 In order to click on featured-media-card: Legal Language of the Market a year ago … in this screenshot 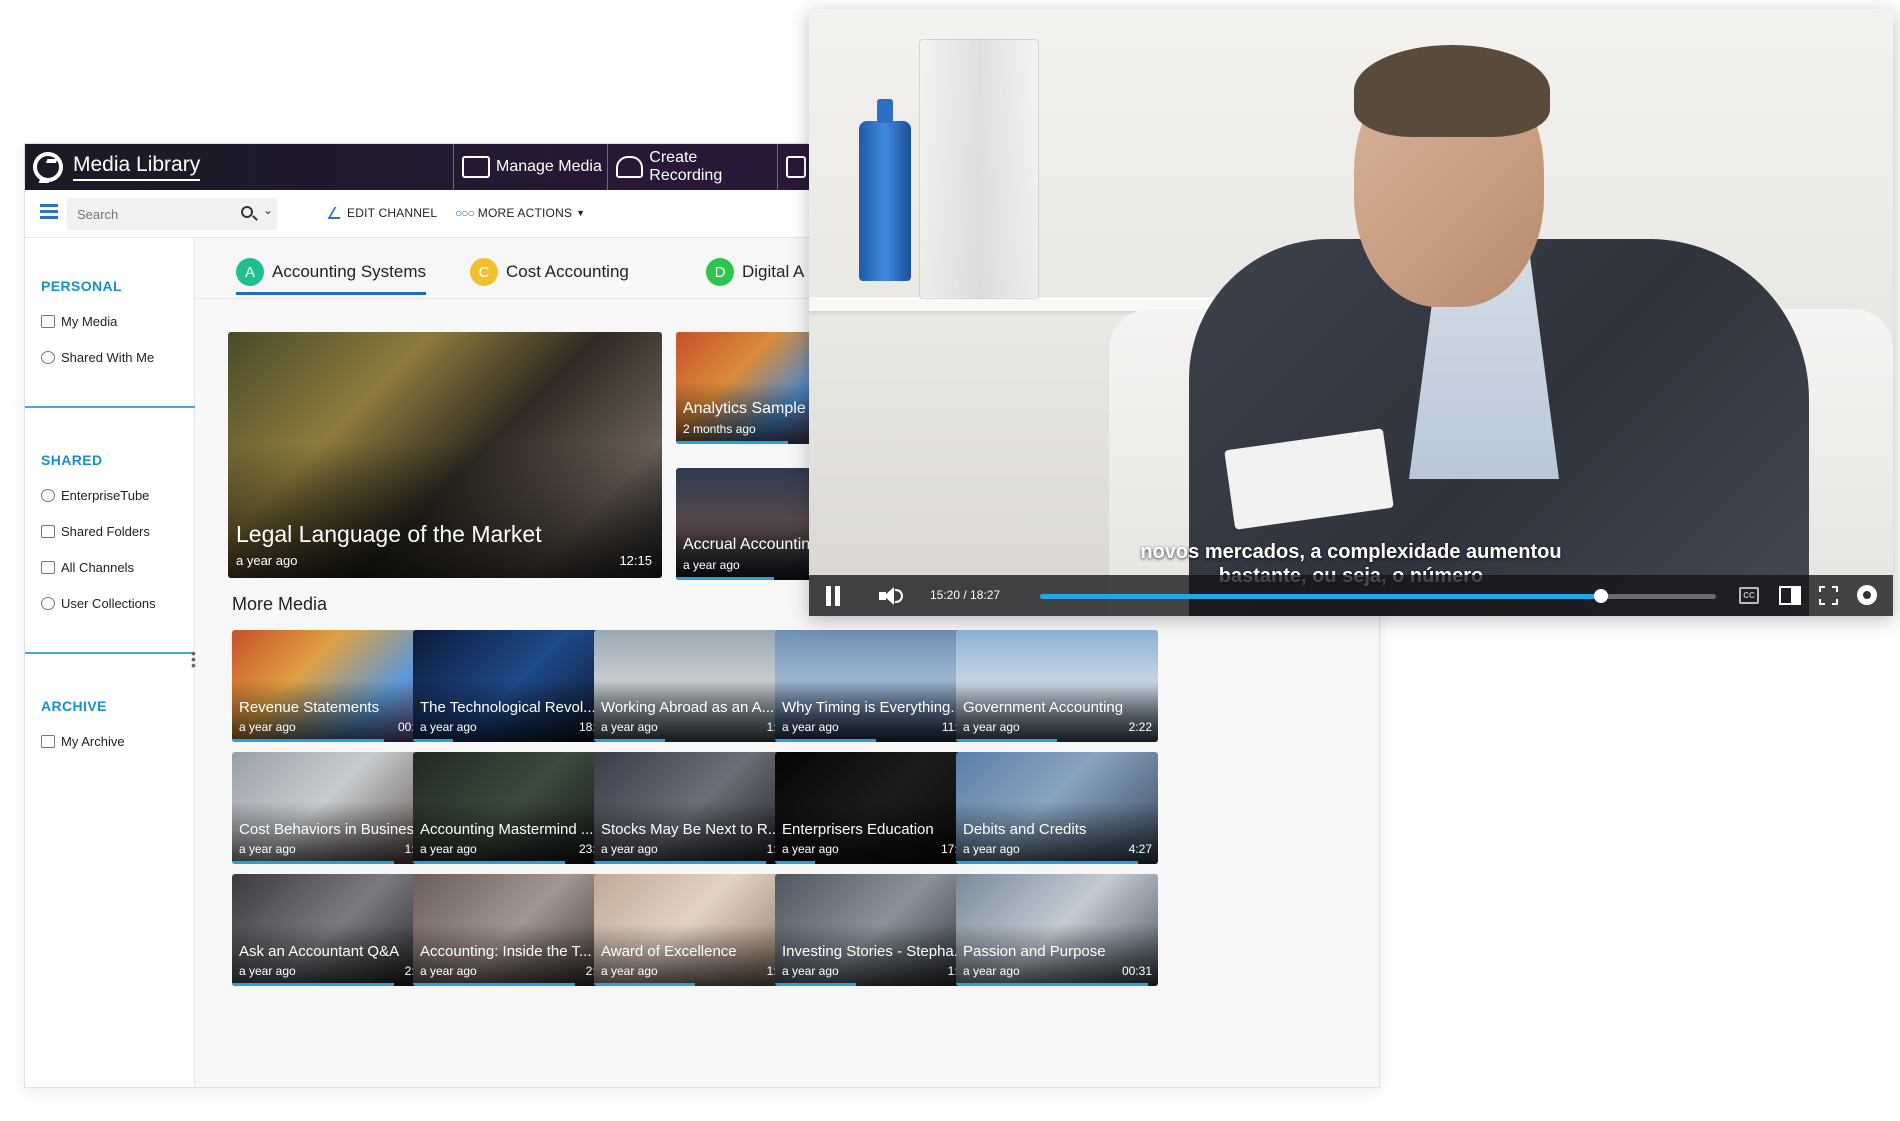, I will do `click(445, 455)`.